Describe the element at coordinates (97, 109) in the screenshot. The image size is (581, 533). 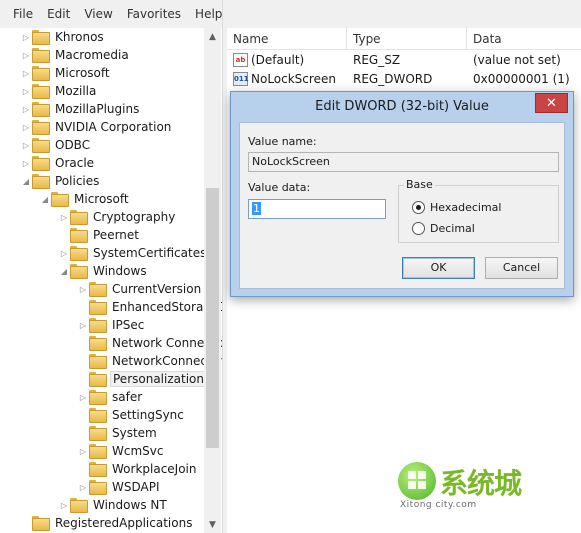
I see `tree-item-label: MozillaPlugins` at that location.